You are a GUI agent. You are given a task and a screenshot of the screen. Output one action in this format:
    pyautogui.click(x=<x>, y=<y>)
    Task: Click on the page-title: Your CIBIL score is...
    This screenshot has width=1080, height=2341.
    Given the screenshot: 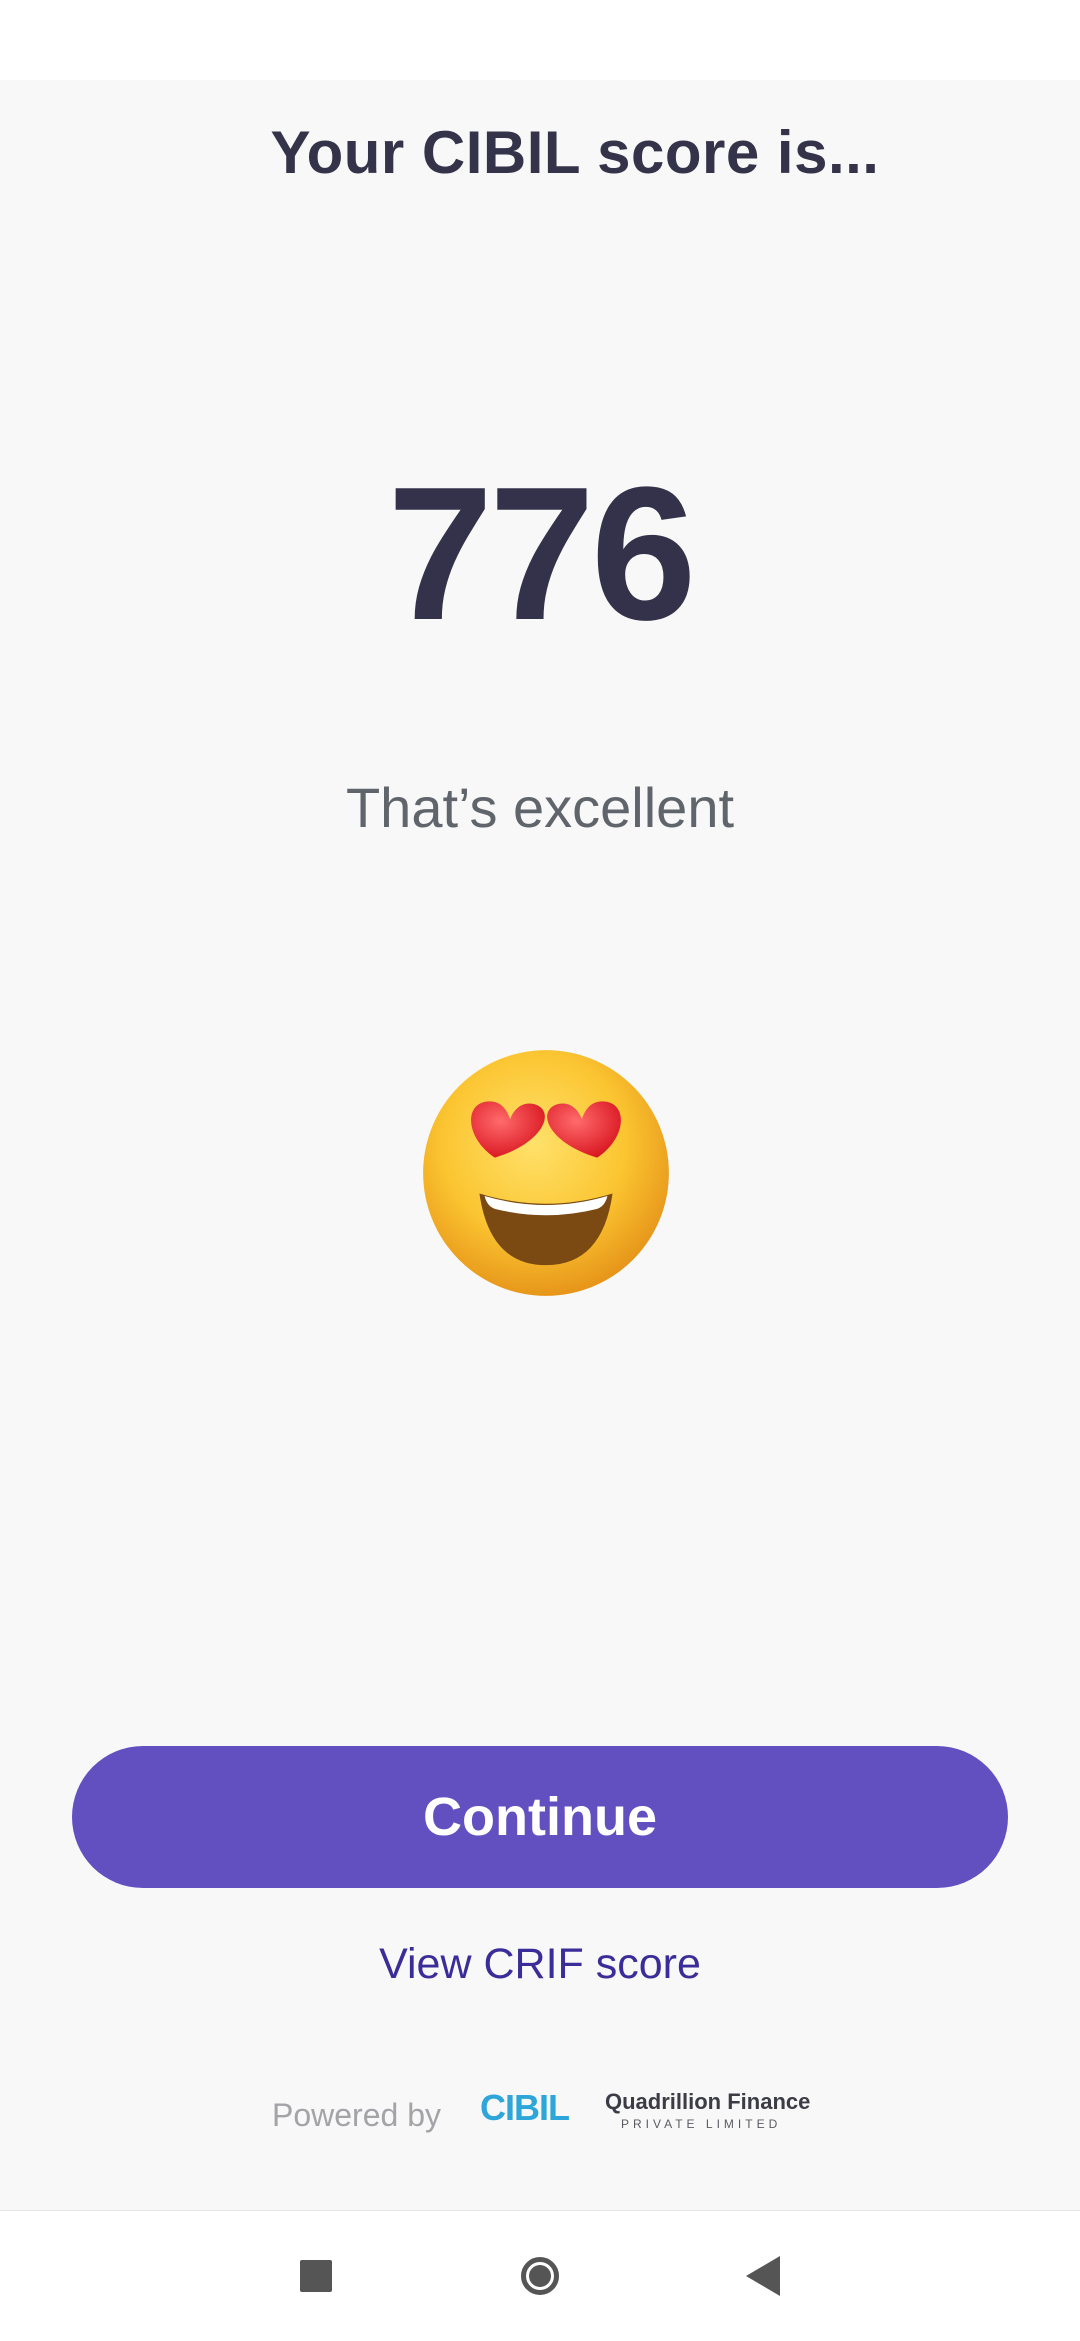 What is the action you would take?
    pyautogui.click(x=575, y=152)
    